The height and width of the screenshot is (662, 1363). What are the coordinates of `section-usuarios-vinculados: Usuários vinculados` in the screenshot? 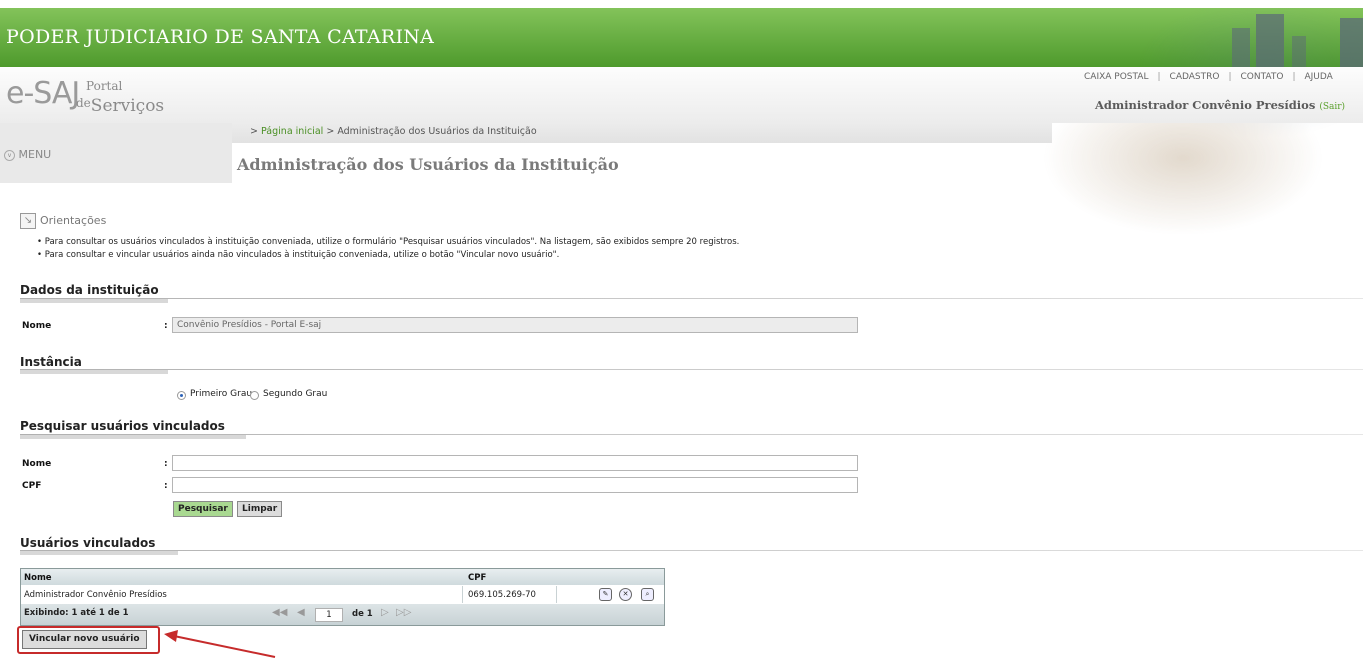 It's located at (88, 543).